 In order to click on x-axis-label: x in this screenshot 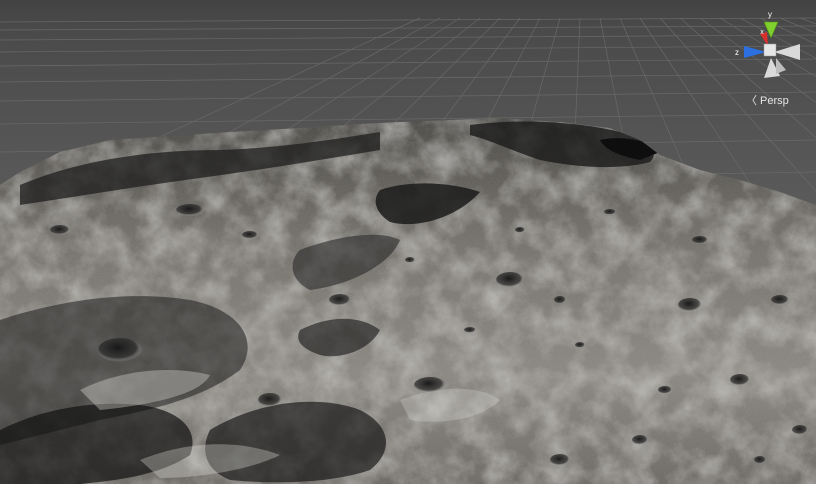, I will do `click(762, 32)`.